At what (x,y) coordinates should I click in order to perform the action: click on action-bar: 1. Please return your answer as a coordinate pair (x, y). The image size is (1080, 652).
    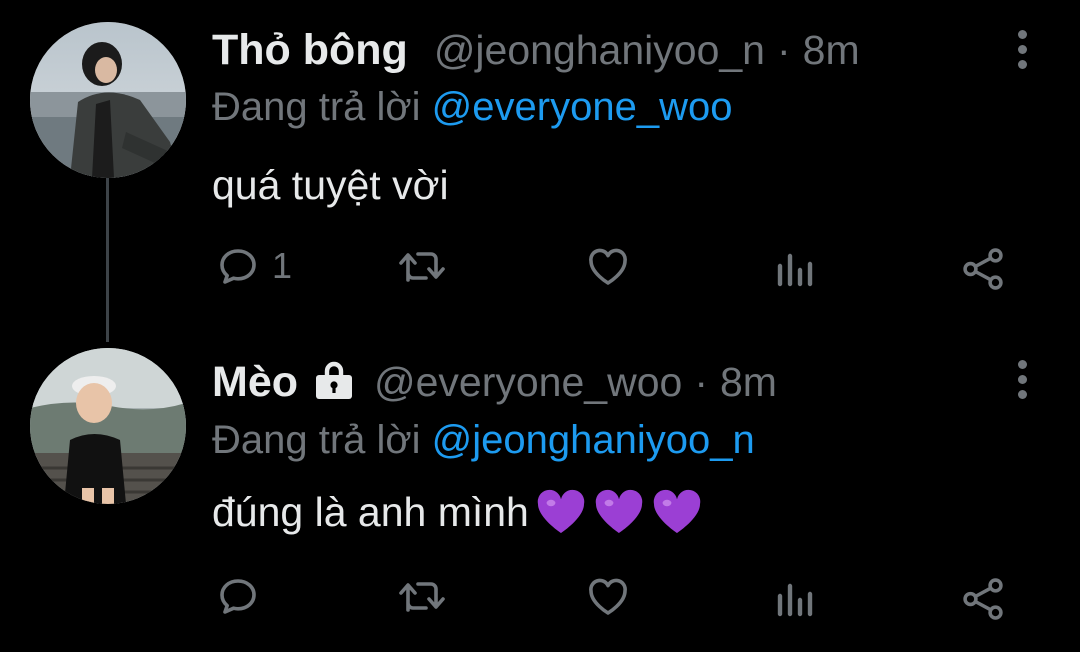
    Looking at the image, I should click on (540, 270).